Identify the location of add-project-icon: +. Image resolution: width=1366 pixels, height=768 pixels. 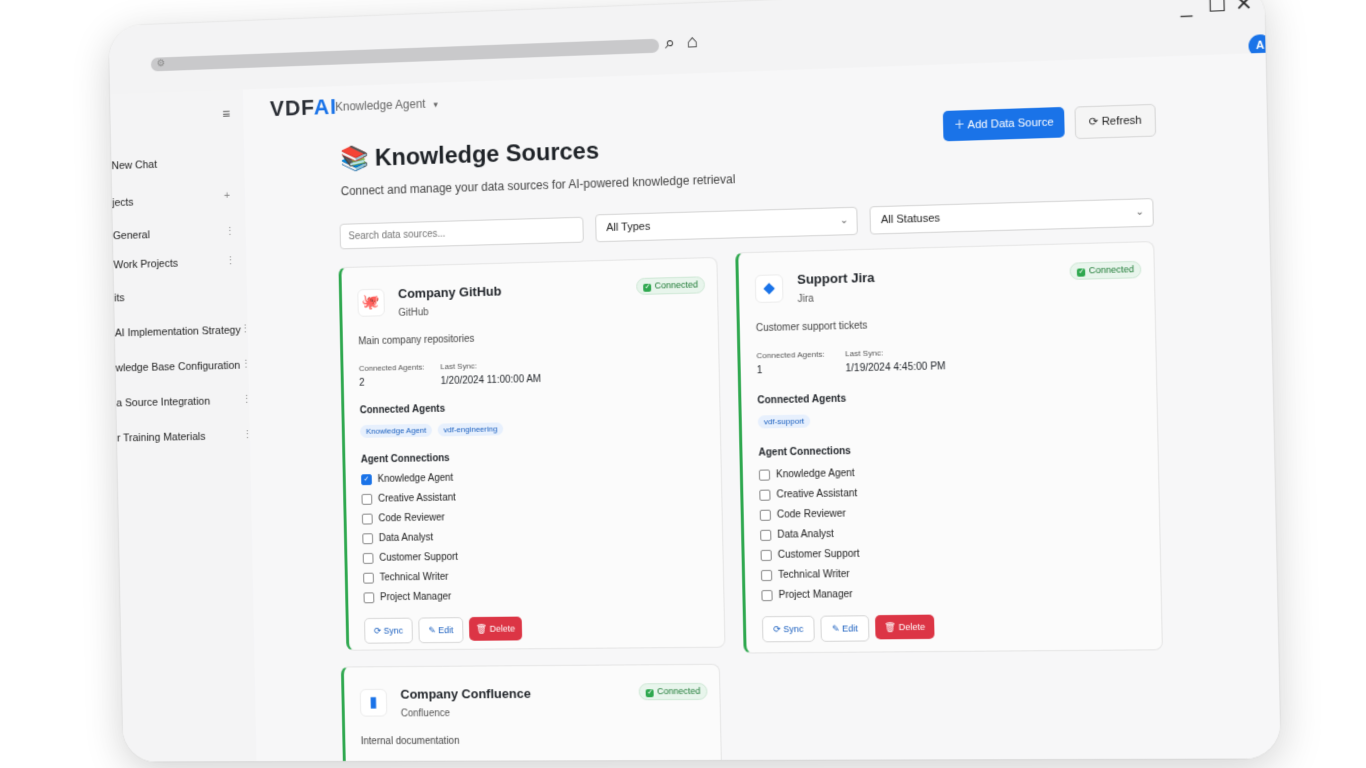
(227, 196).